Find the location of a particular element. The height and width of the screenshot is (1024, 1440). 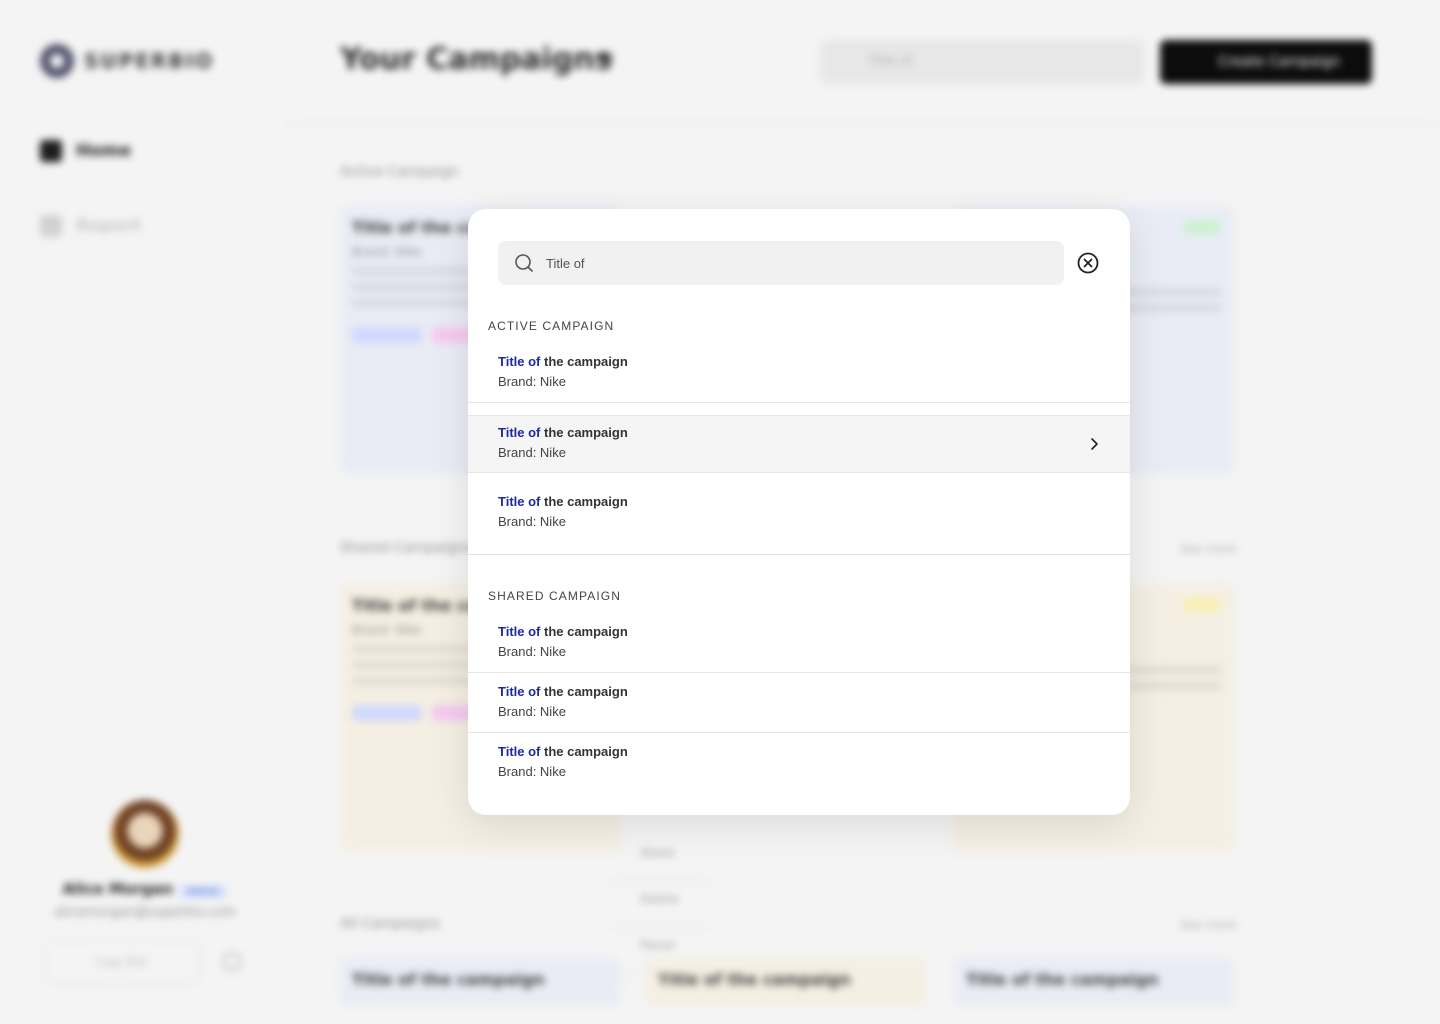

search-input is located at coordinates (796, 263).